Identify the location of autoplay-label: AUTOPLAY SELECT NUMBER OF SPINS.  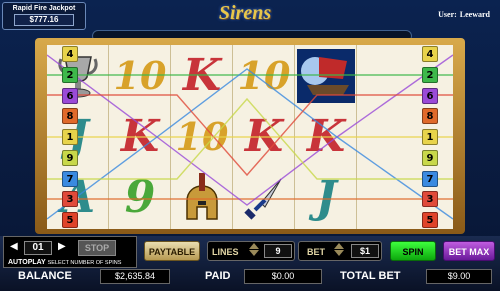
(65, 262).